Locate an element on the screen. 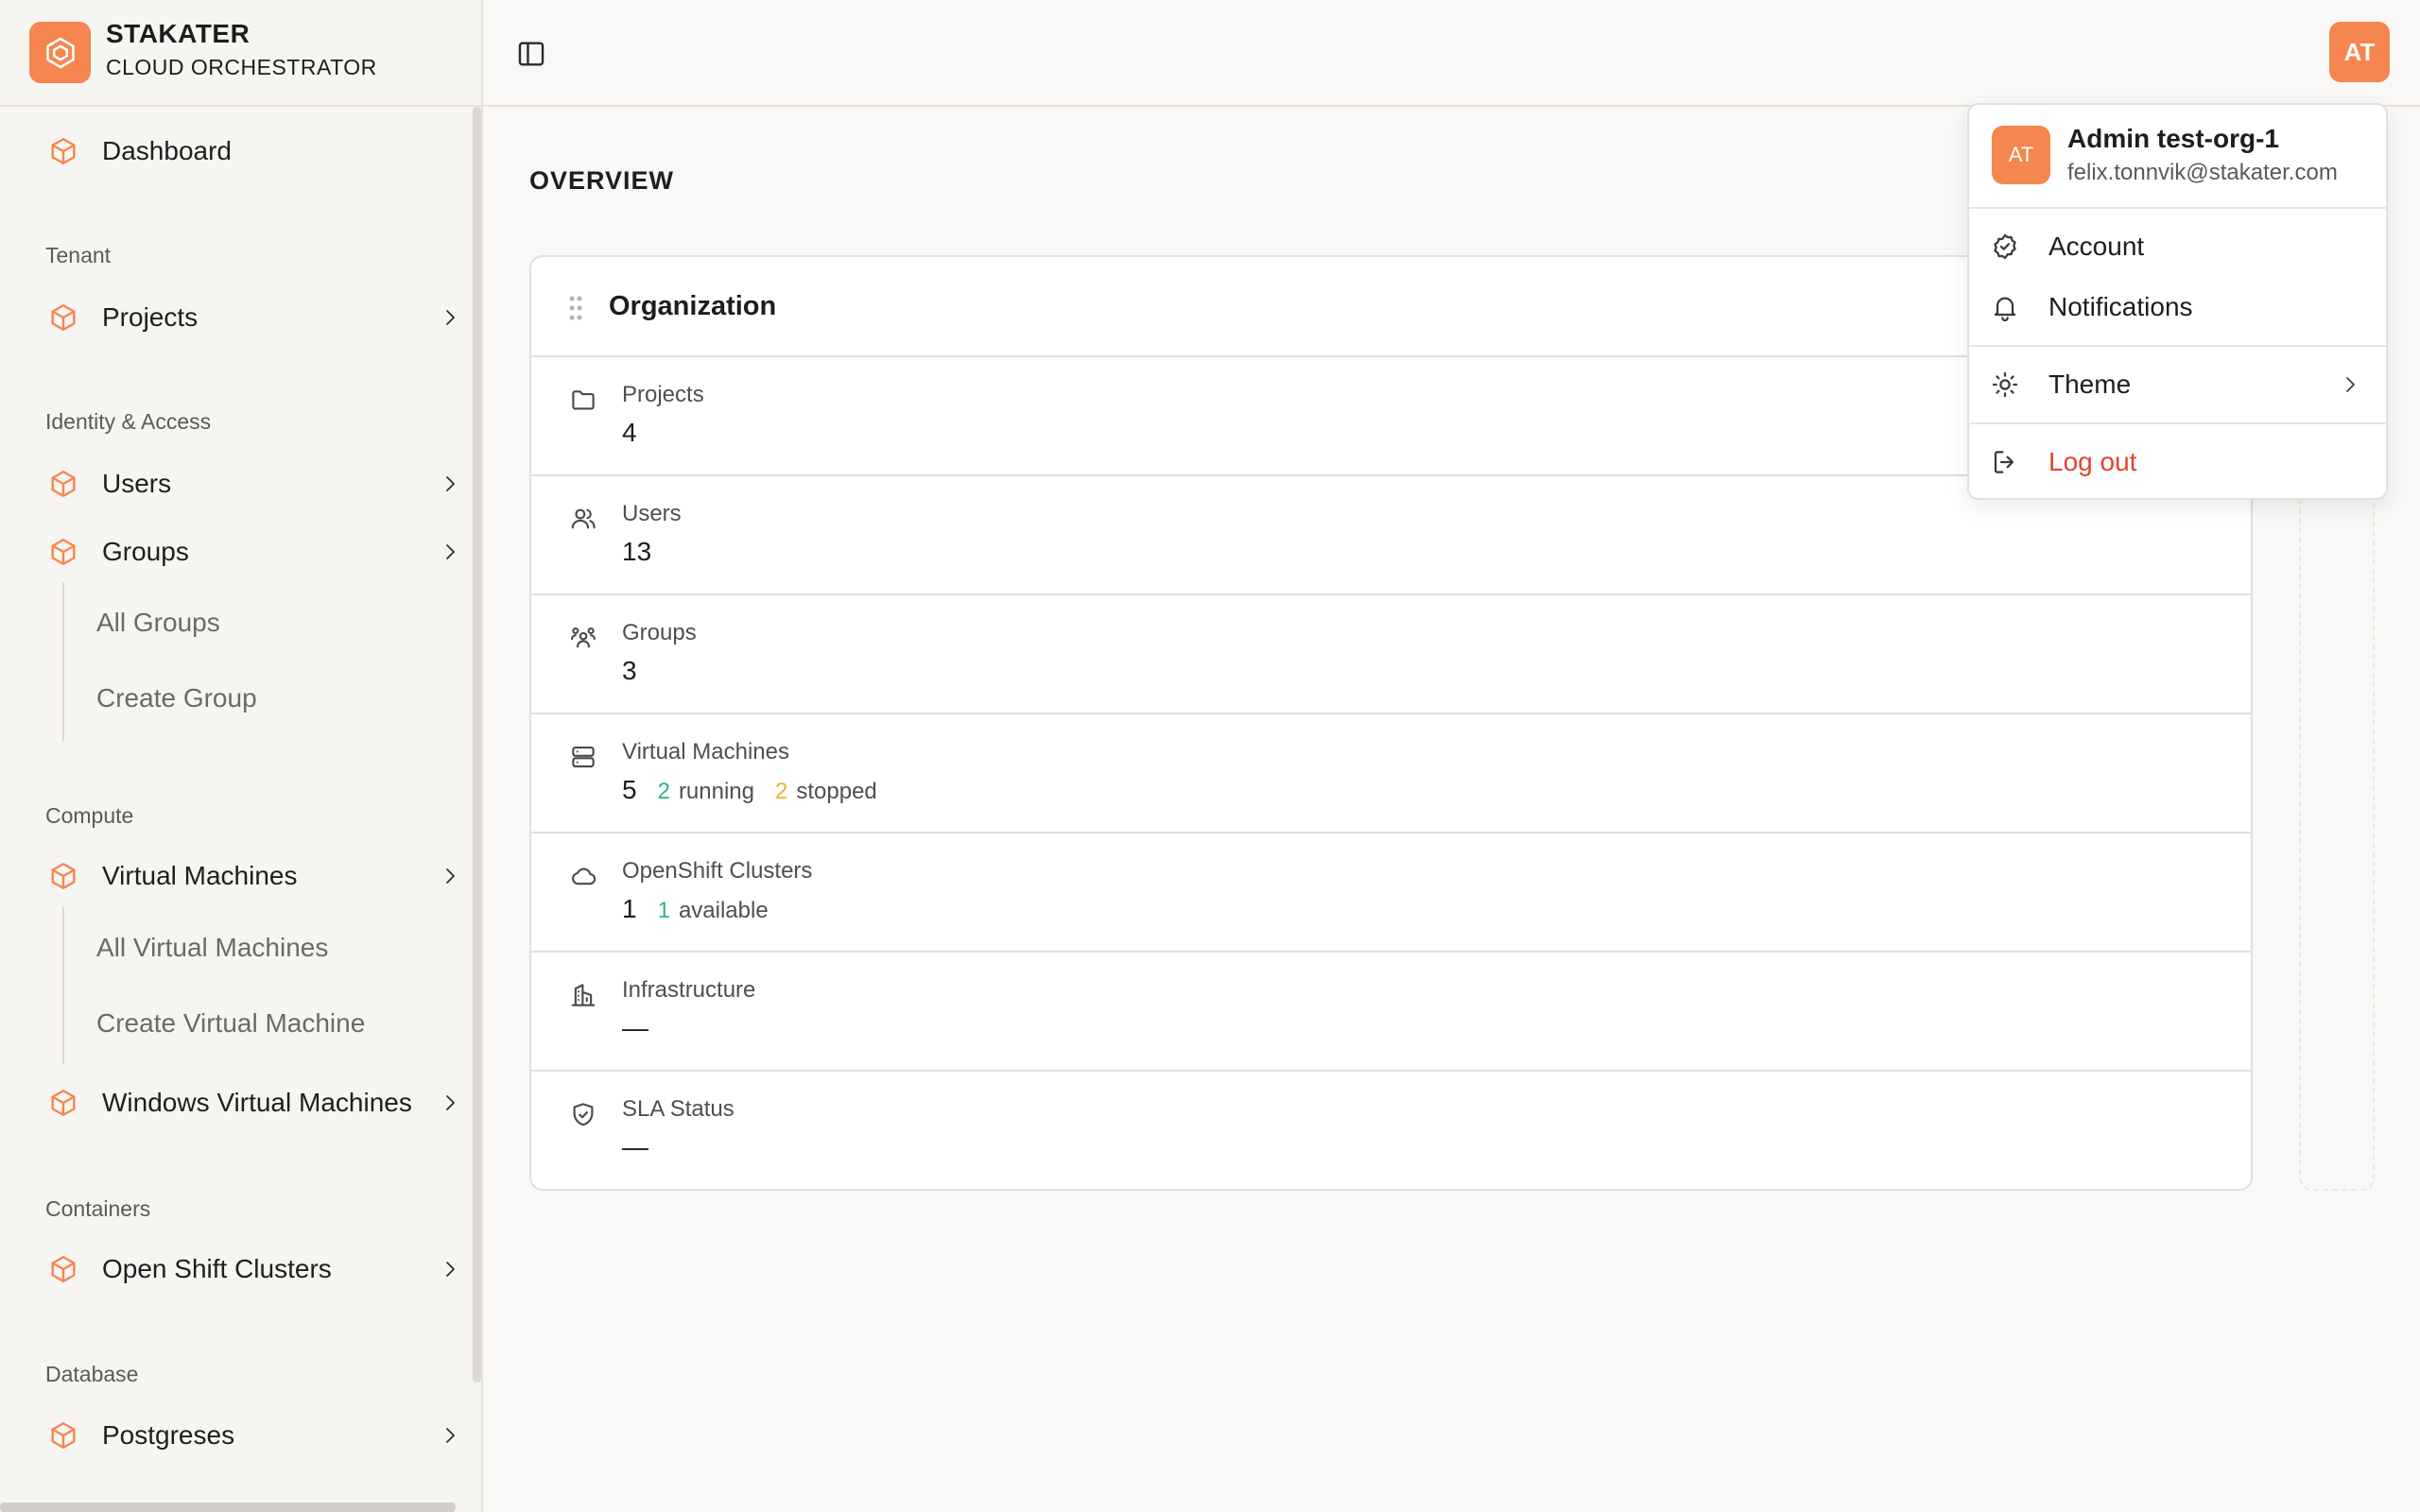  sidebar-item-users: Users is located at coordinates (250, 483).